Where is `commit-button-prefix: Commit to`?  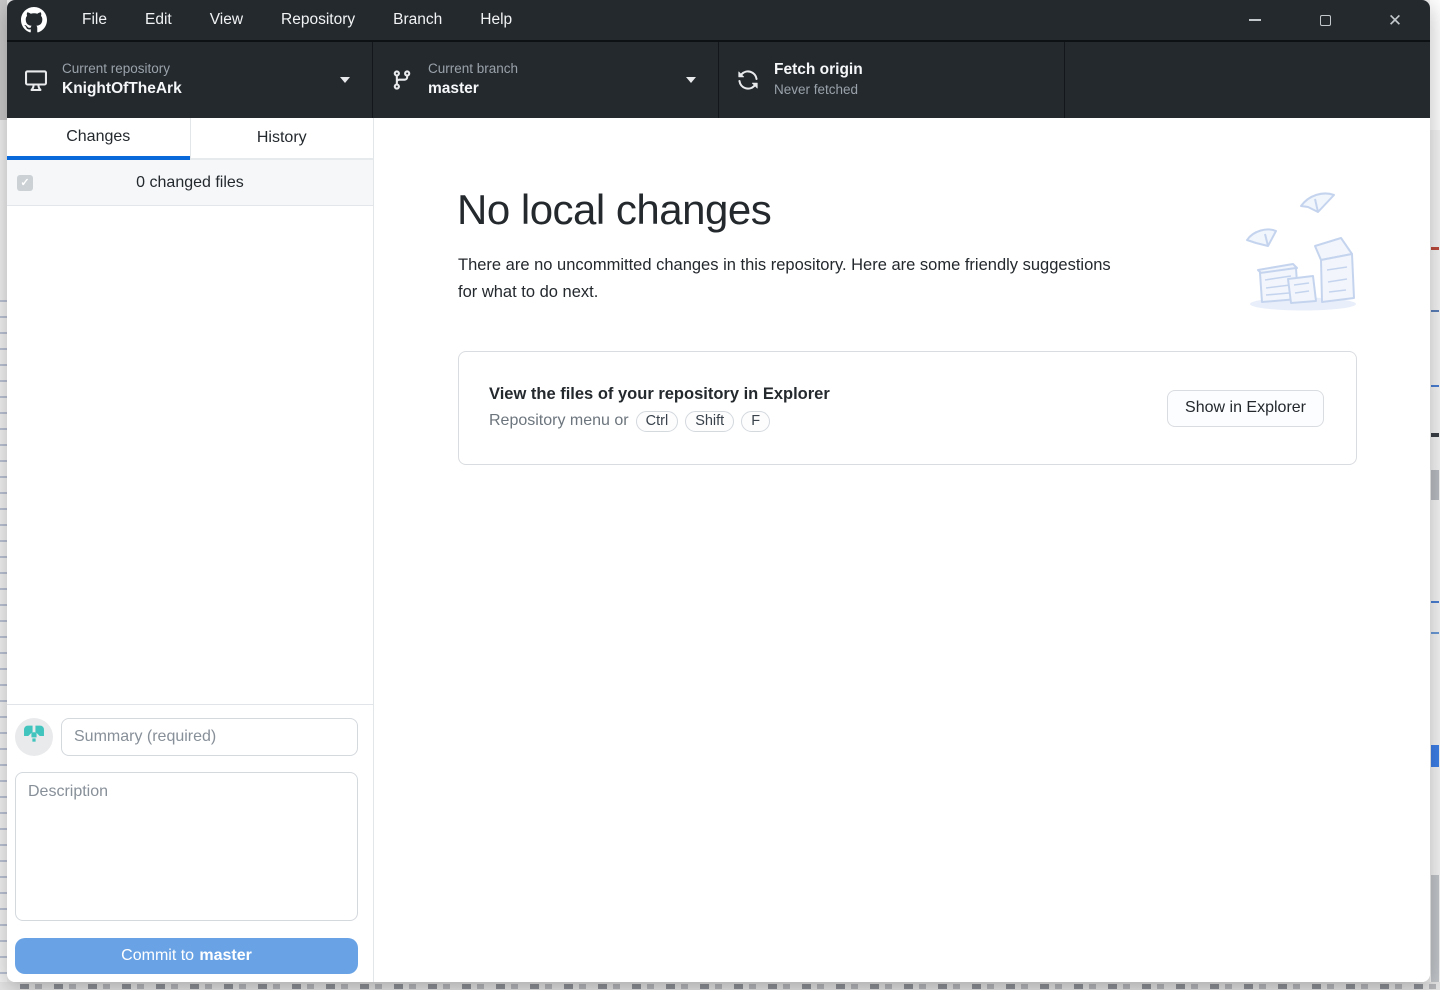
commit-button-prefix: Commit to is located at coordinates (158, 955).